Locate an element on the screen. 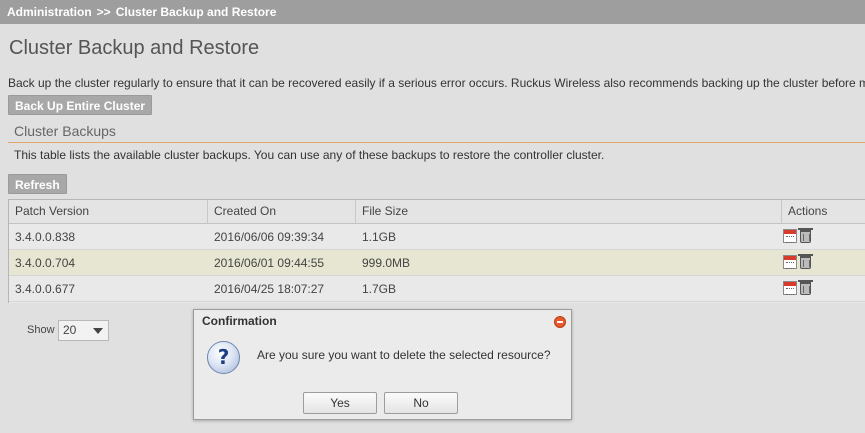 Image resolution: width=865 pixels, height=433 pixels. question-icon: ? is located at coordinates (223, 357).